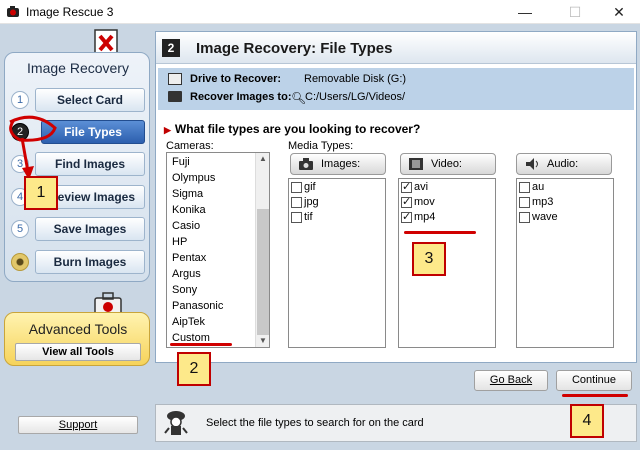 This screenshot has width=640, height=450. Describe the element at coordinates (188, 322) in the screenshot. I see `list-item: AipTek` at that location.